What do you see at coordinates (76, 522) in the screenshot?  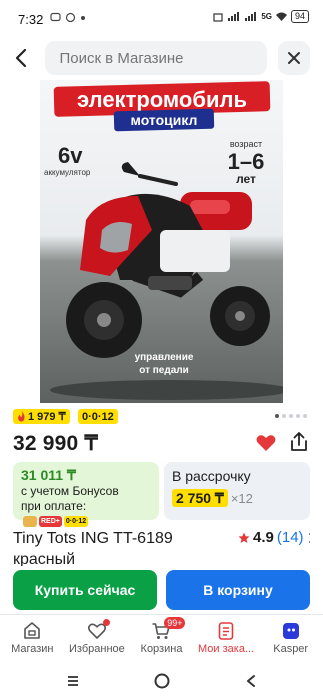 I see `installment-icon: 0·0·12` at bounding box center [76, 522].